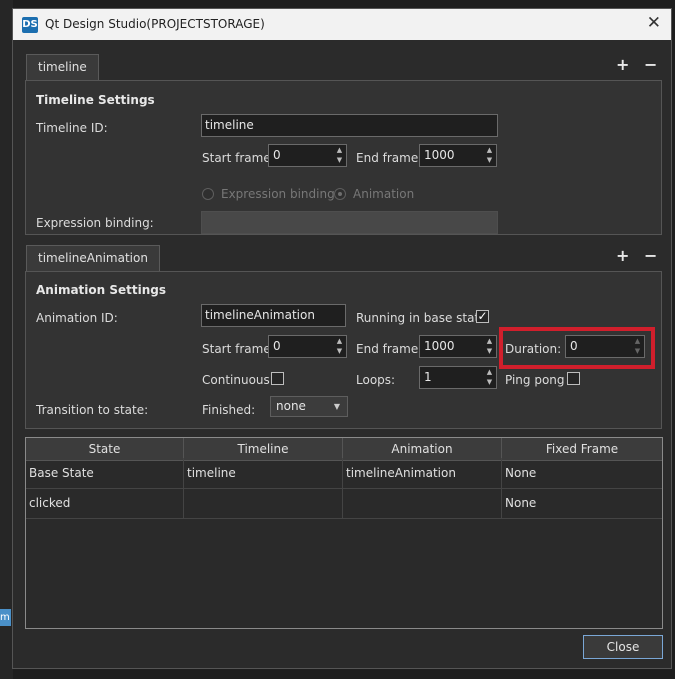  What do you see at coordinates (439, 155) in the screenshot?
I see `timeline-end-frame-value: 1000` at bounding box center [439, 155].